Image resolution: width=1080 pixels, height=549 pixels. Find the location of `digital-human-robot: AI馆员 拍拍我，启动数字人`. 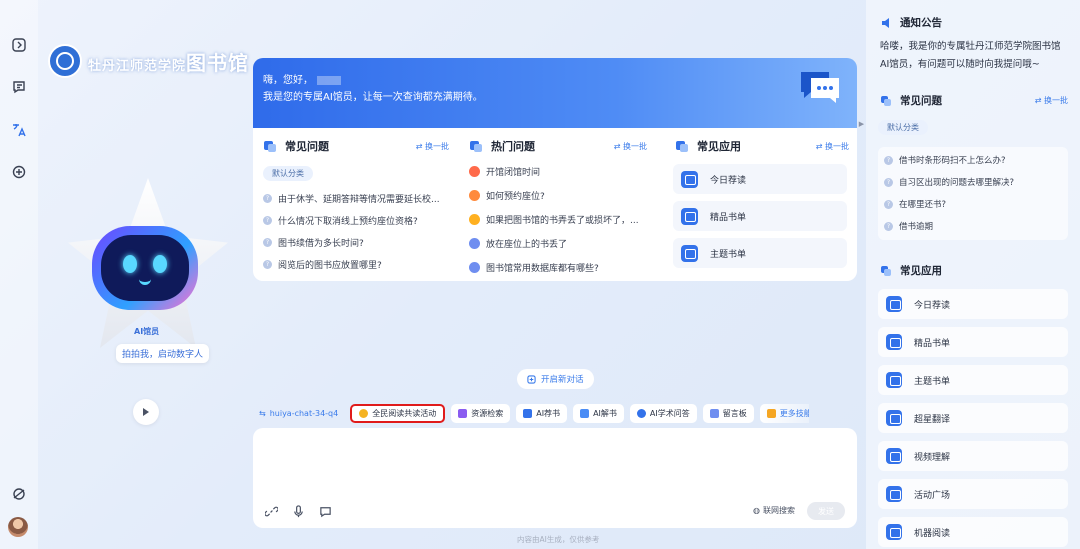

digital-human-robot: AI馆员 拍拍我，启动数字人 is located at coordinates (147, 273).